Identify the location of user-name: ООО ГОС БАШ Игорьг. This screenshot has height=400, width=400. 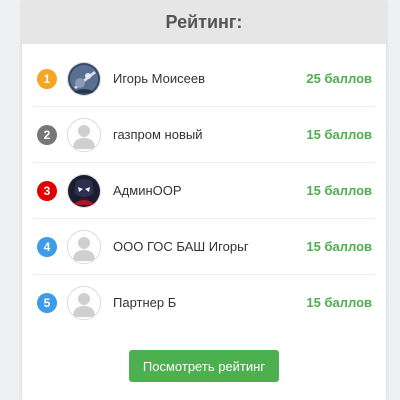
(209, 246).